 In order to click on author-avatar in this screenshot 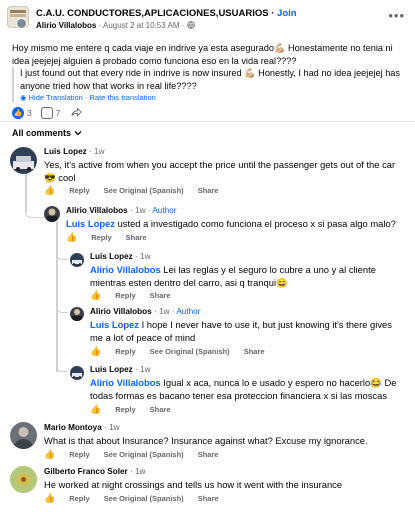, I will do `click(21, 23)`.